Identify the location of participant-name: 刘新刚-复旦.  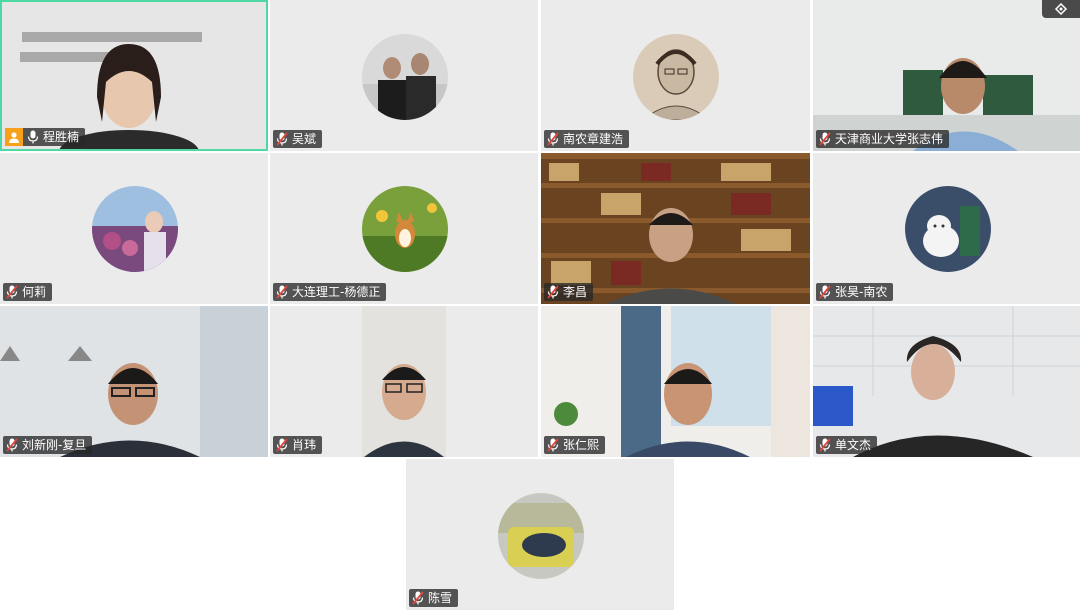
(54, 445).